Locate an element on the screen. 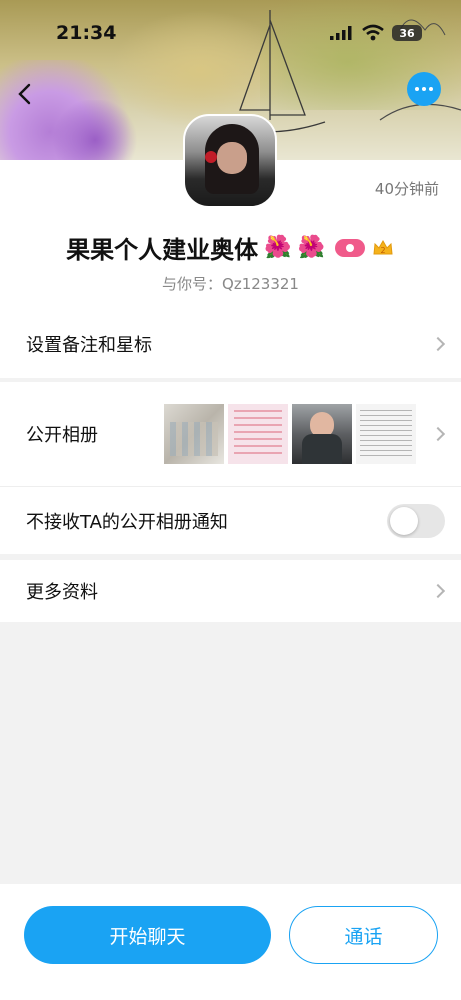  public-album-cell: 公开相册 is located at coordinates (230, 434).